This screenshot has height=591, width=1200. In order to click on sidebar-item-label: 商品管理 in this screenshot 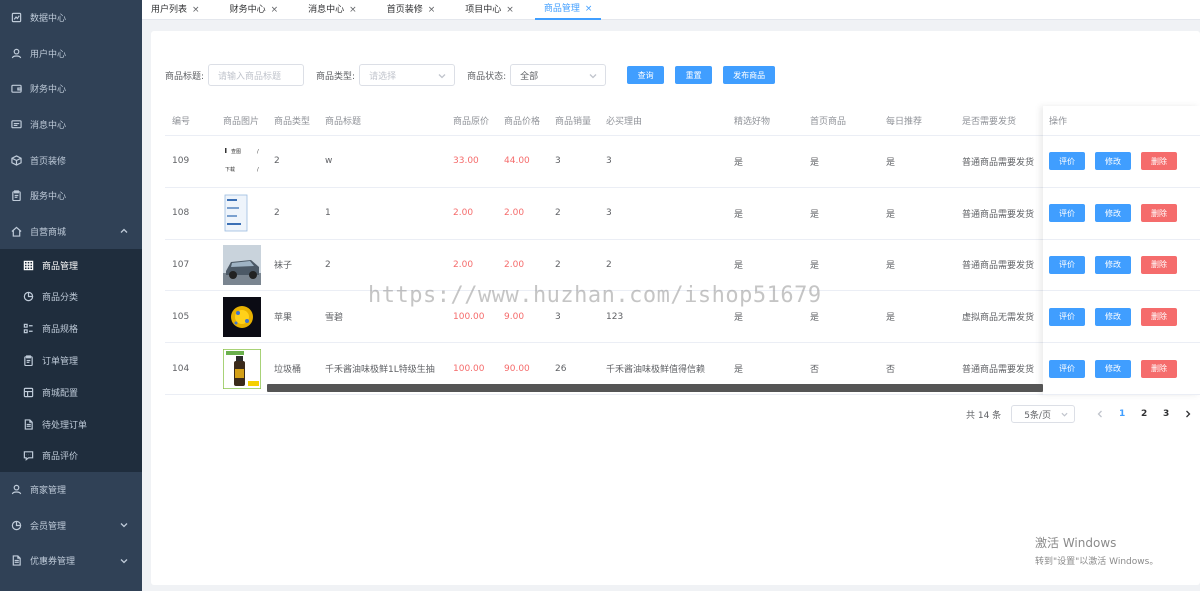, I will do `click(60, 266)`.